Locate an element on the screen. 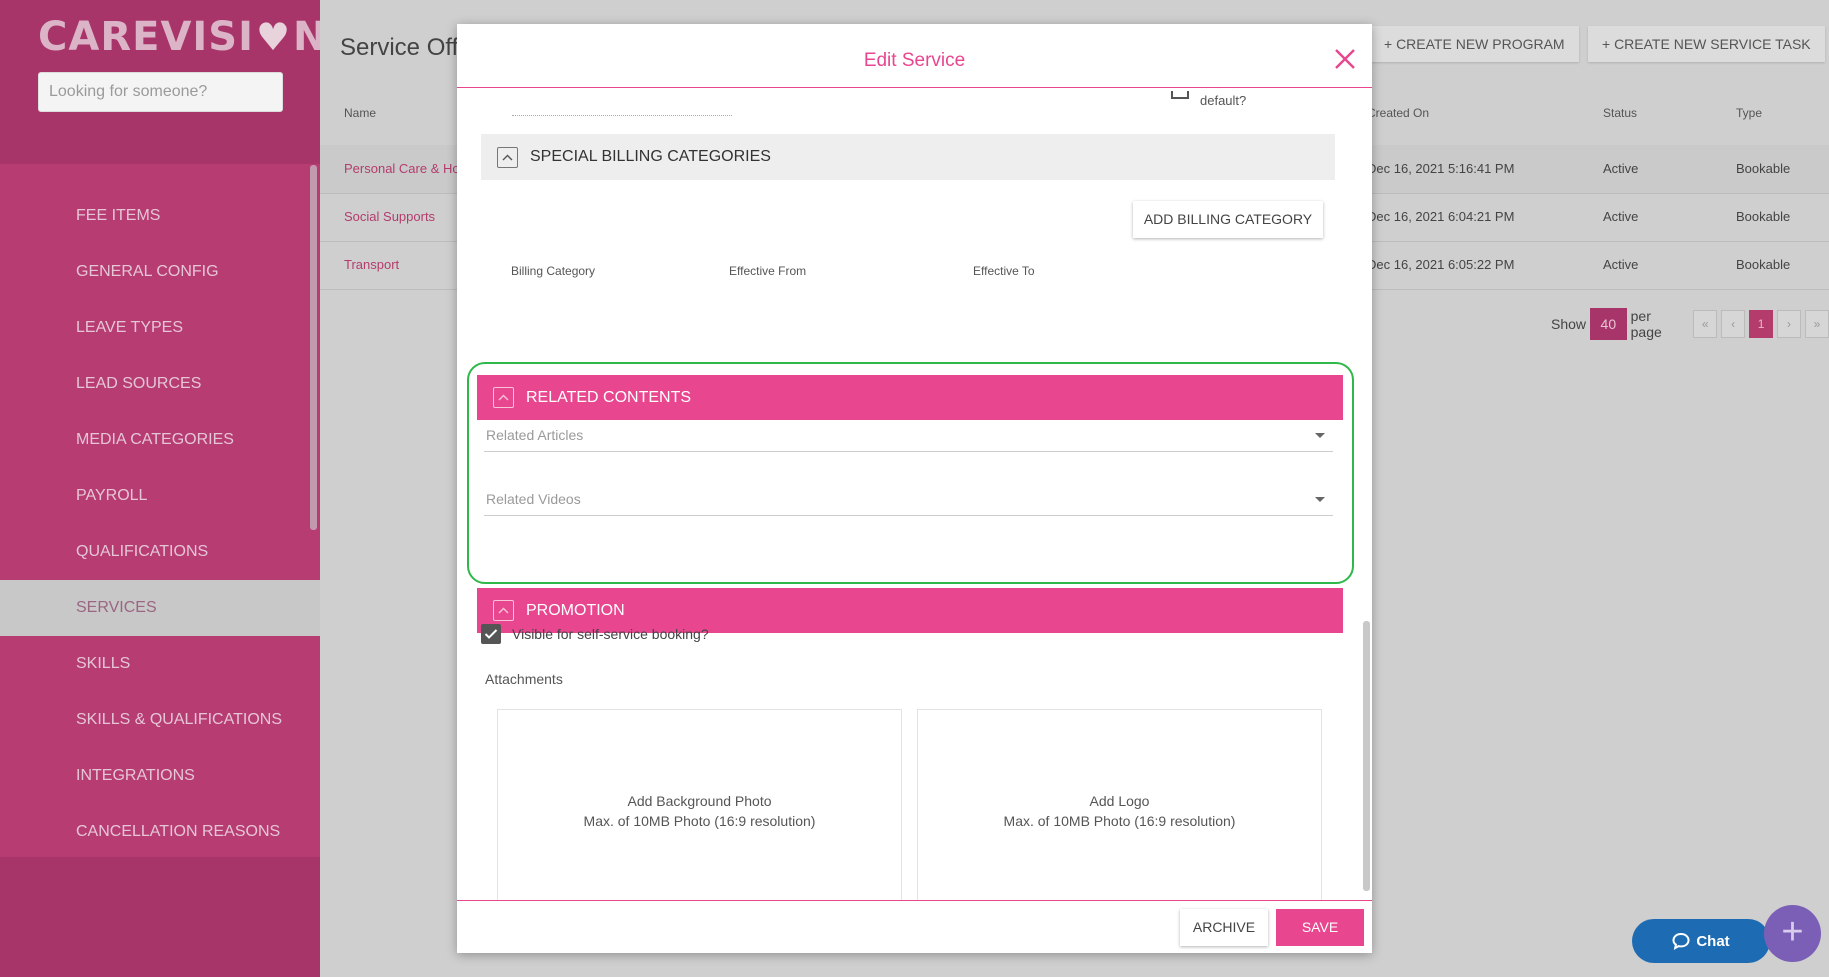 The image size is (1829, 977). sidebar-item-payroll: PAYROLL is located at coordinates (160, 496).